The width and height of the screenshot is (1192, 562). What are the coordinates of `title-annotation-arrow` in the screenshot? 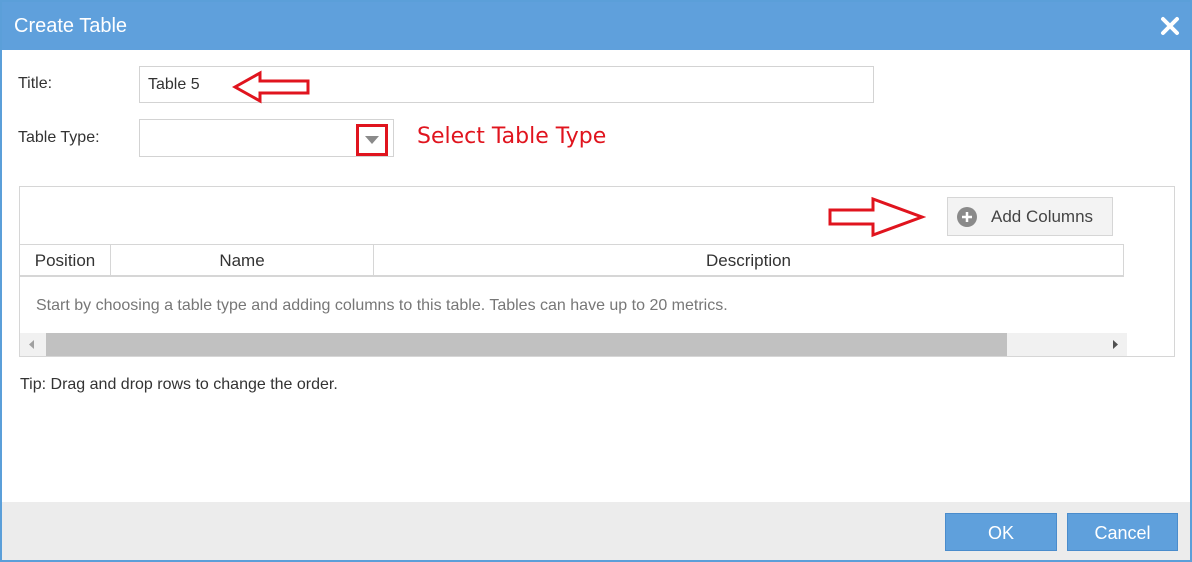 It's located at (271, 87).